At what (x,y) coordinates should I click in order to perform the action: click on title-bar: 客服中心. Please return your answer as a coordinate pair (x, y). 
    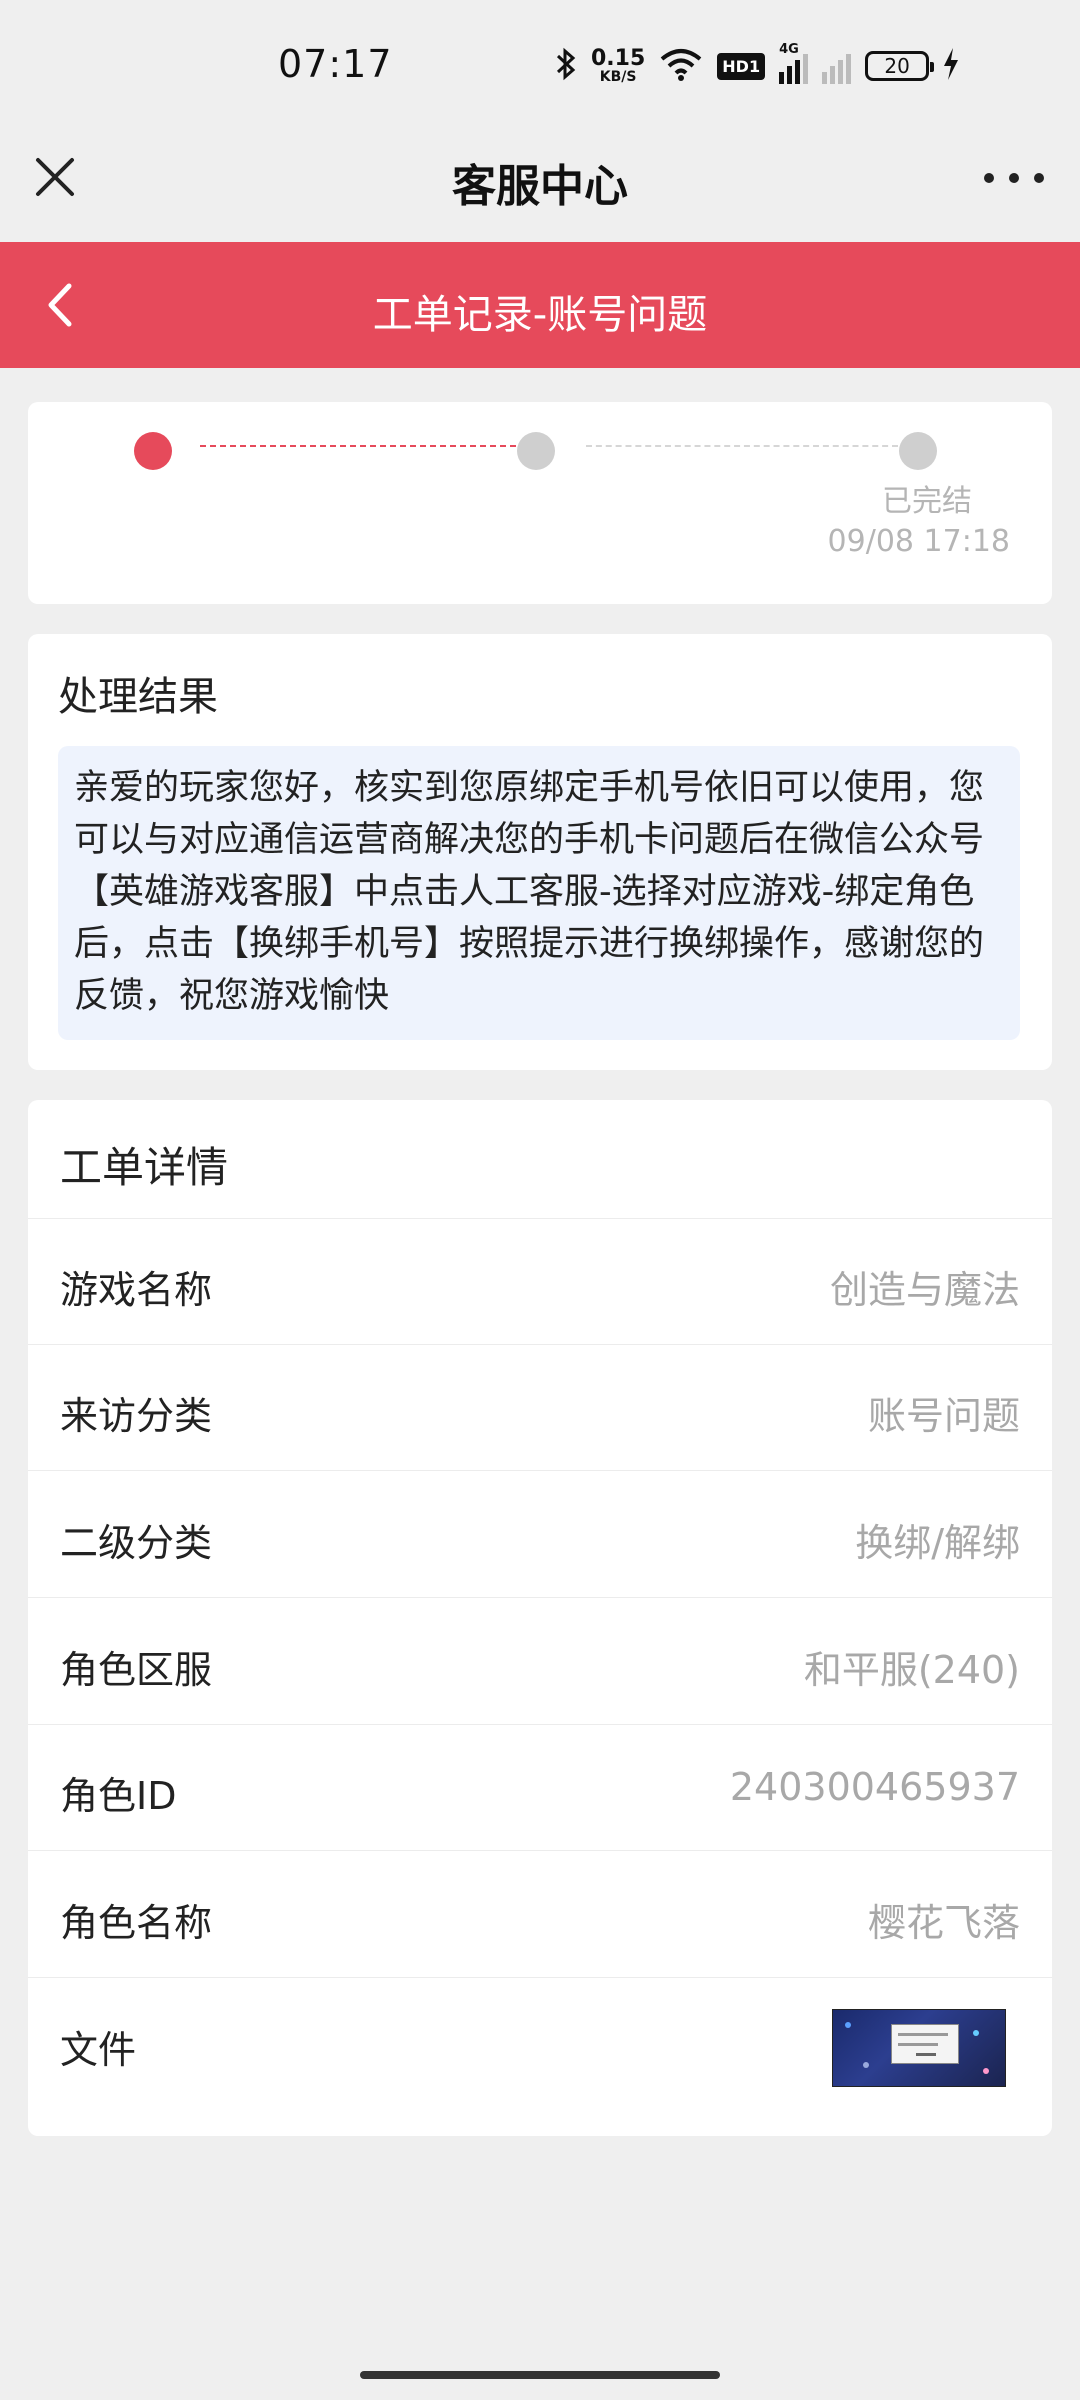
    Looking at the image, I should click on (540, 186).